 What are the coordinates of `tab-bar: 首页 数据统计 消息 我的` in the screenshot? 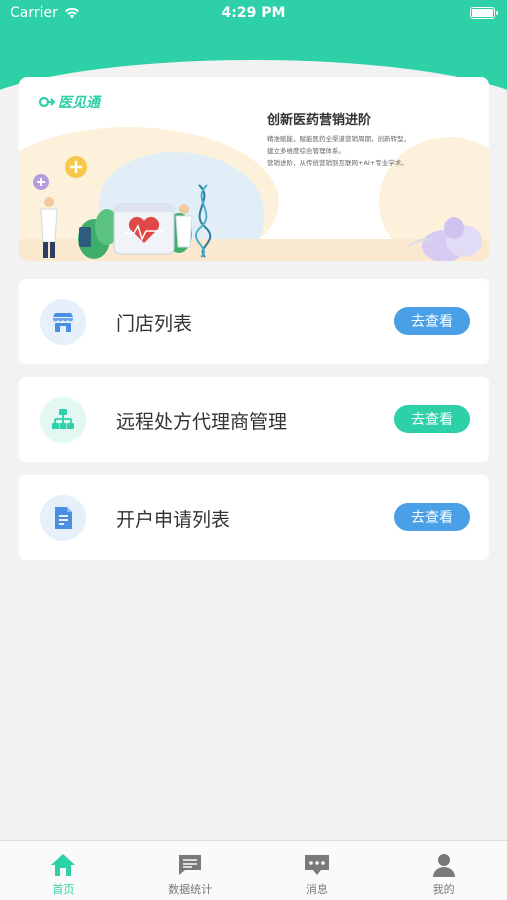 It's located at (253, 870).